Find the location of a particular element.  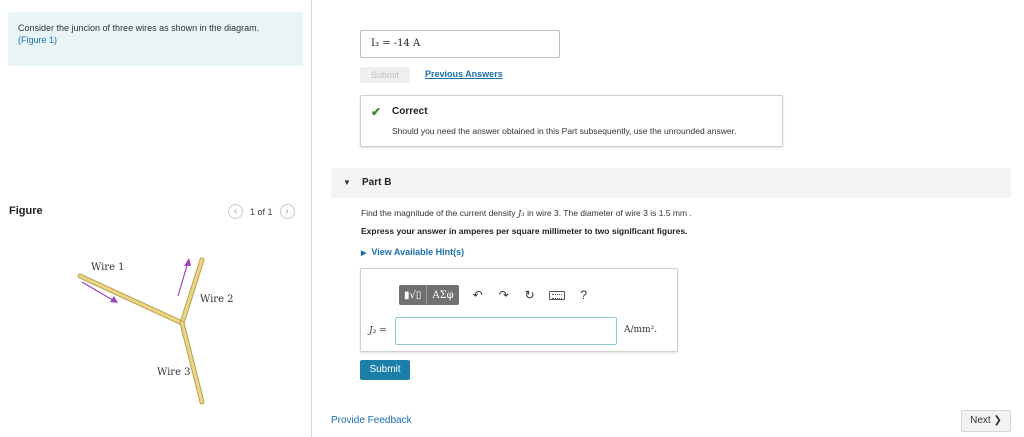

chevron-left-icon: ‹ is located at coordinates (235, 211).